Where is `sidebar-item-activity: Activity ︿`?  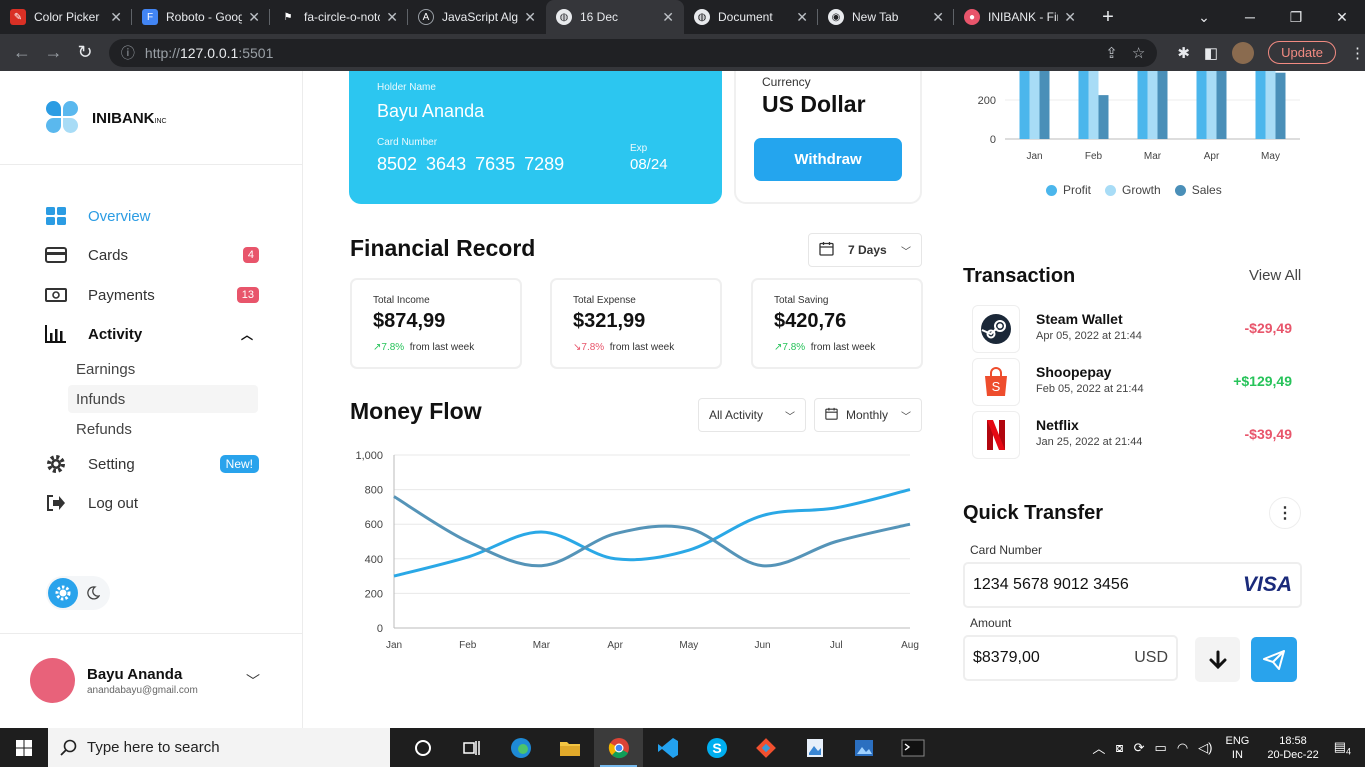 sidebar-item-activity: Activity ︿ is located at coordinates (152, 334).